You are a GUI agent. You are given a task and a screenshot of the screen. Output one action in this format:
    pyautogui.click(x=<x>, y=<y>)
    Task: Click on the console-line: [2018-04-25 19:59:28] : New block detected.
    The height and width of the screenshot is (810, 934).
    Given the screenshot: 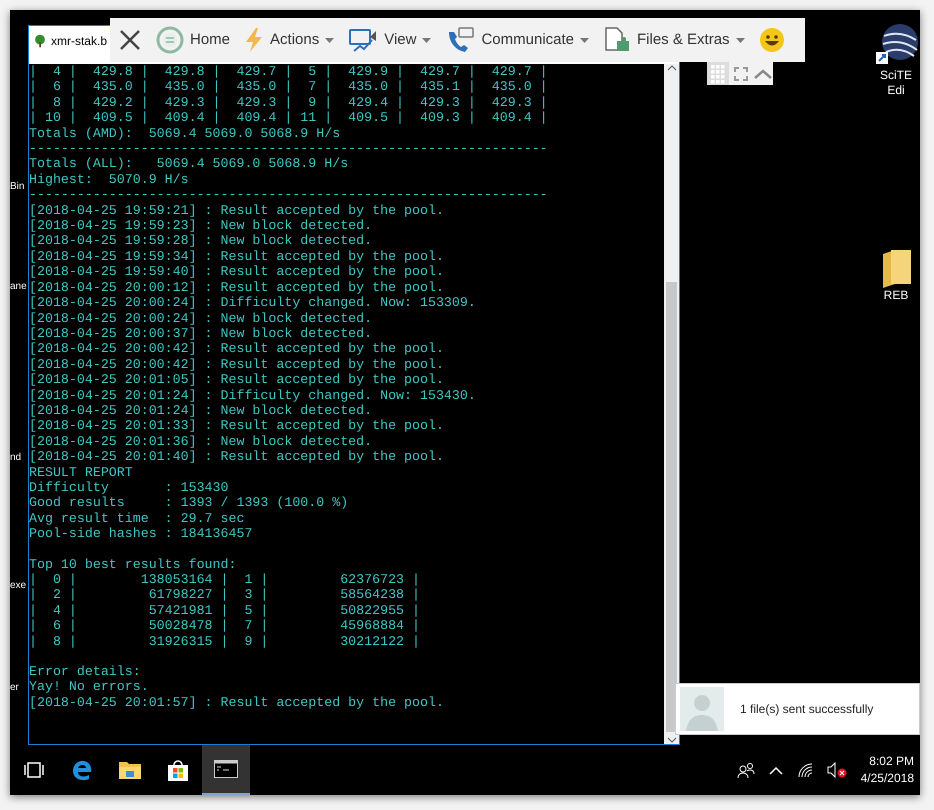 What is the action you would take?
    pyautogui.click(x=200, y=241)
    